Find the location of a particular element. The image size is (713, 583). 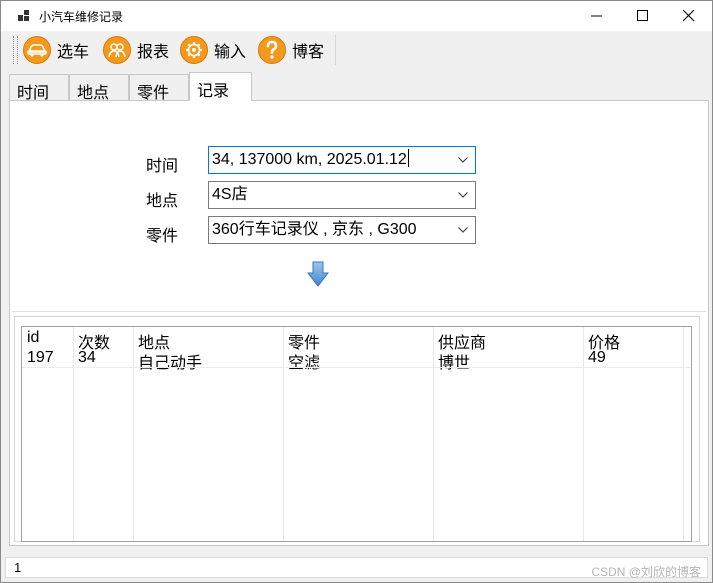

time-label: 时间 is located at coordinates (162, 166).